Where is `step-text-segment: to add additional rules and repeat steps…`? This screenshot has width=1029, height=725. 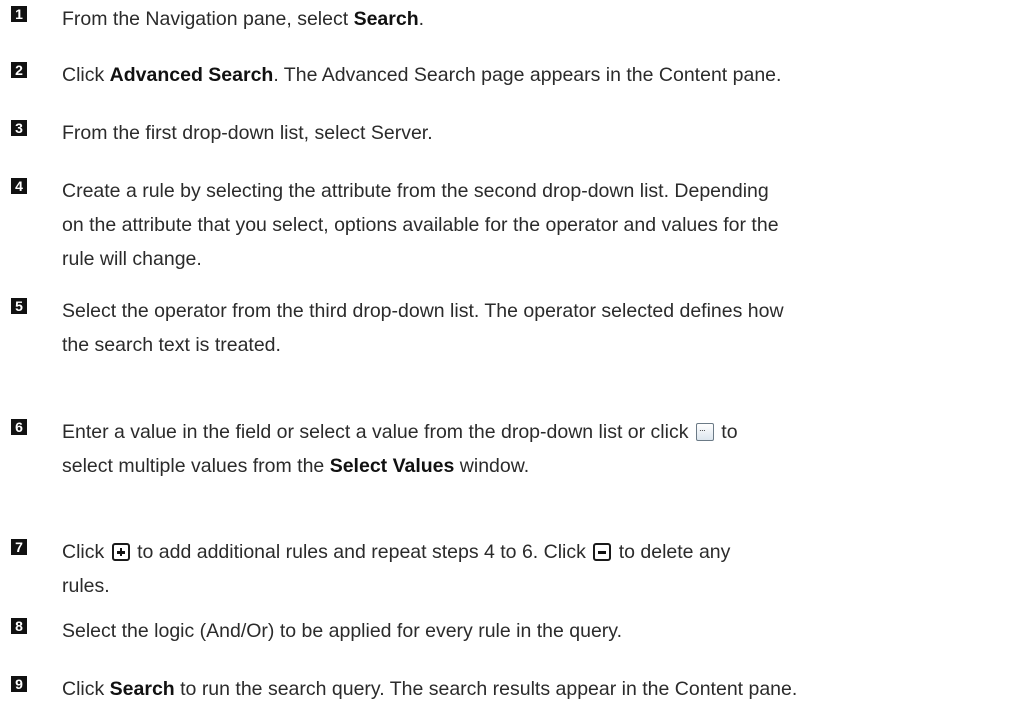 step-text-segment: to add additional rules and repeat steps… is located at coordinates (361, 552).